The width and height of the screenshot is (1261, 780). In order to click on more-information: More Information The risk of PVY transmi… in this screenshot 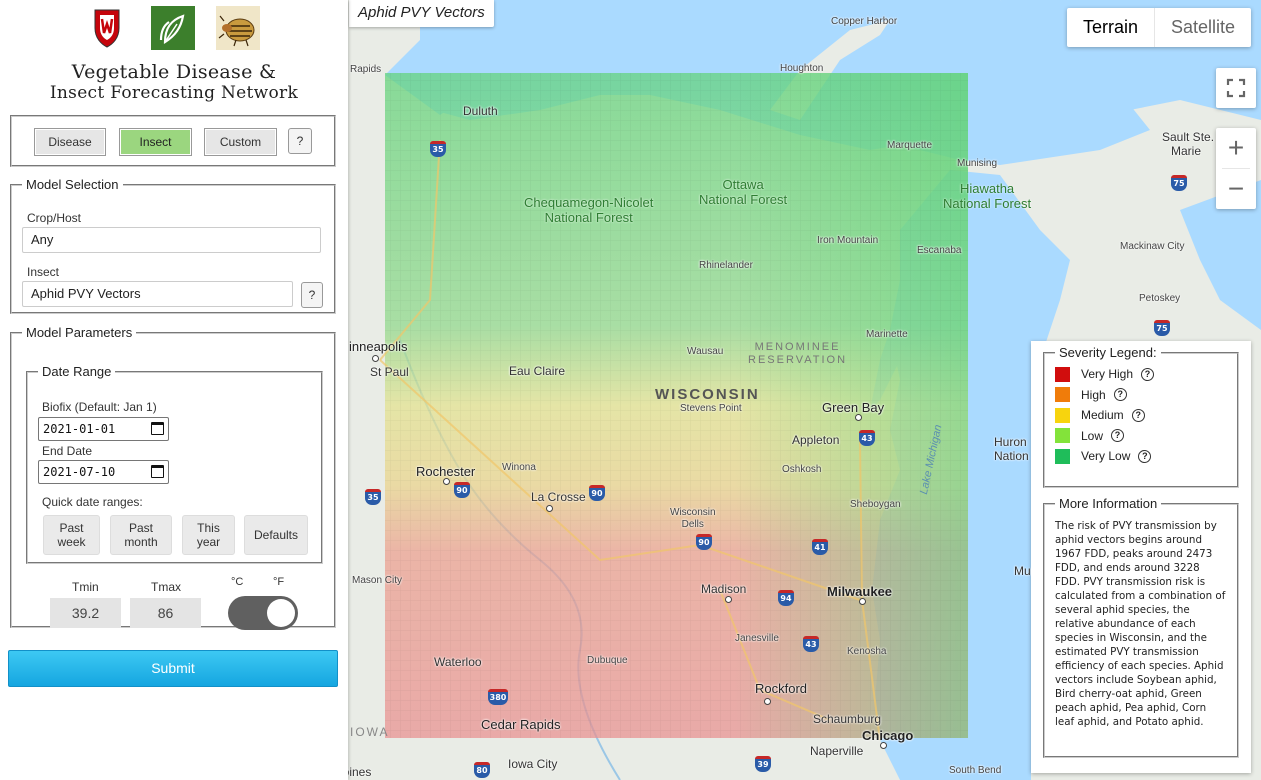, I will do `click(1141, 627)`.